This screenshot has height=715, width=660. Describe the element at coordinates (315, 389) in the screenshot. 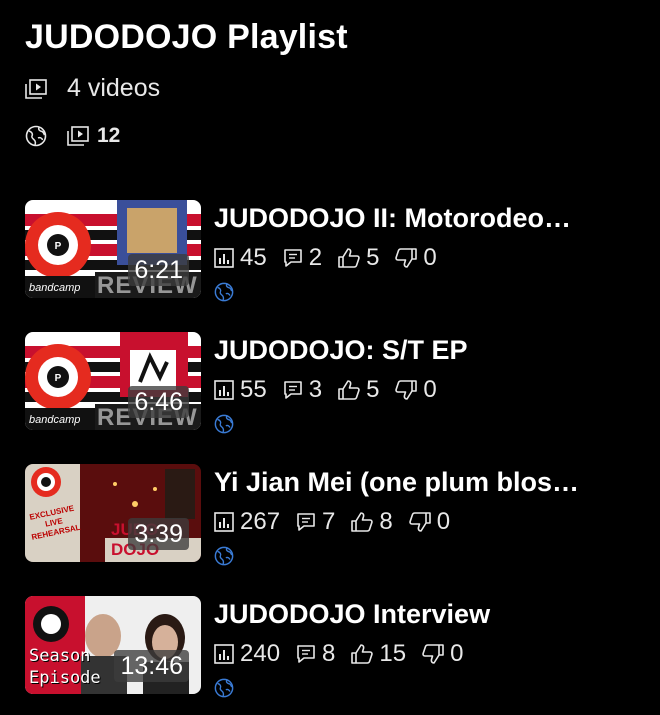

I see `comment-count: 3` at that location.